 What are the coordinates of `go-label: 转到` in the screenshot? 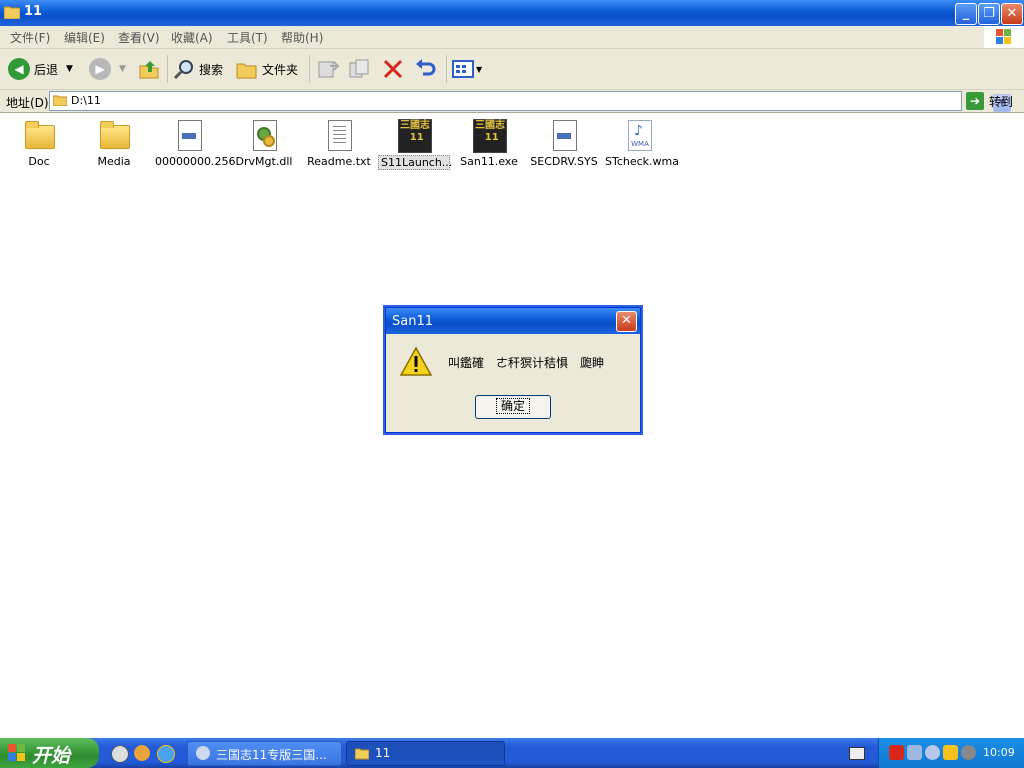 It's located at (1001, 101).